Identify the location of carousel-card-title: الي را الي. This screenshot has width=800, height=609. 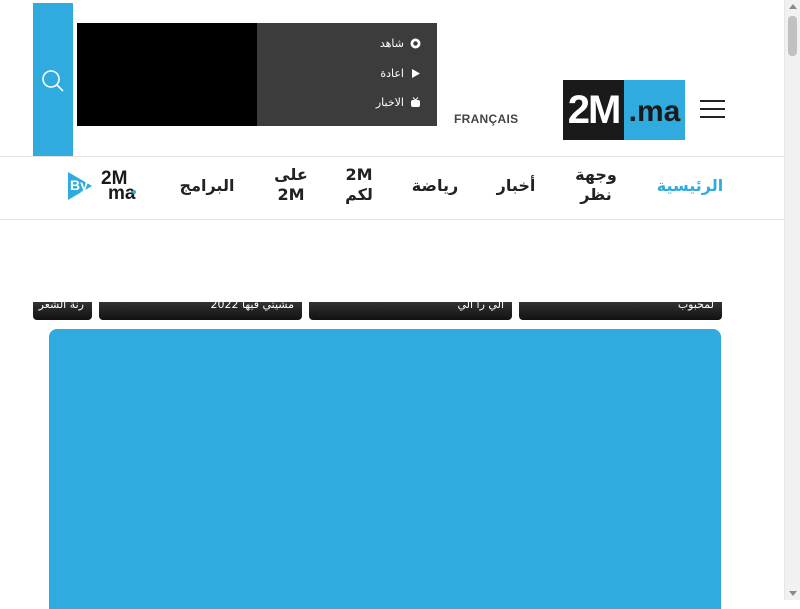
(480, 306).